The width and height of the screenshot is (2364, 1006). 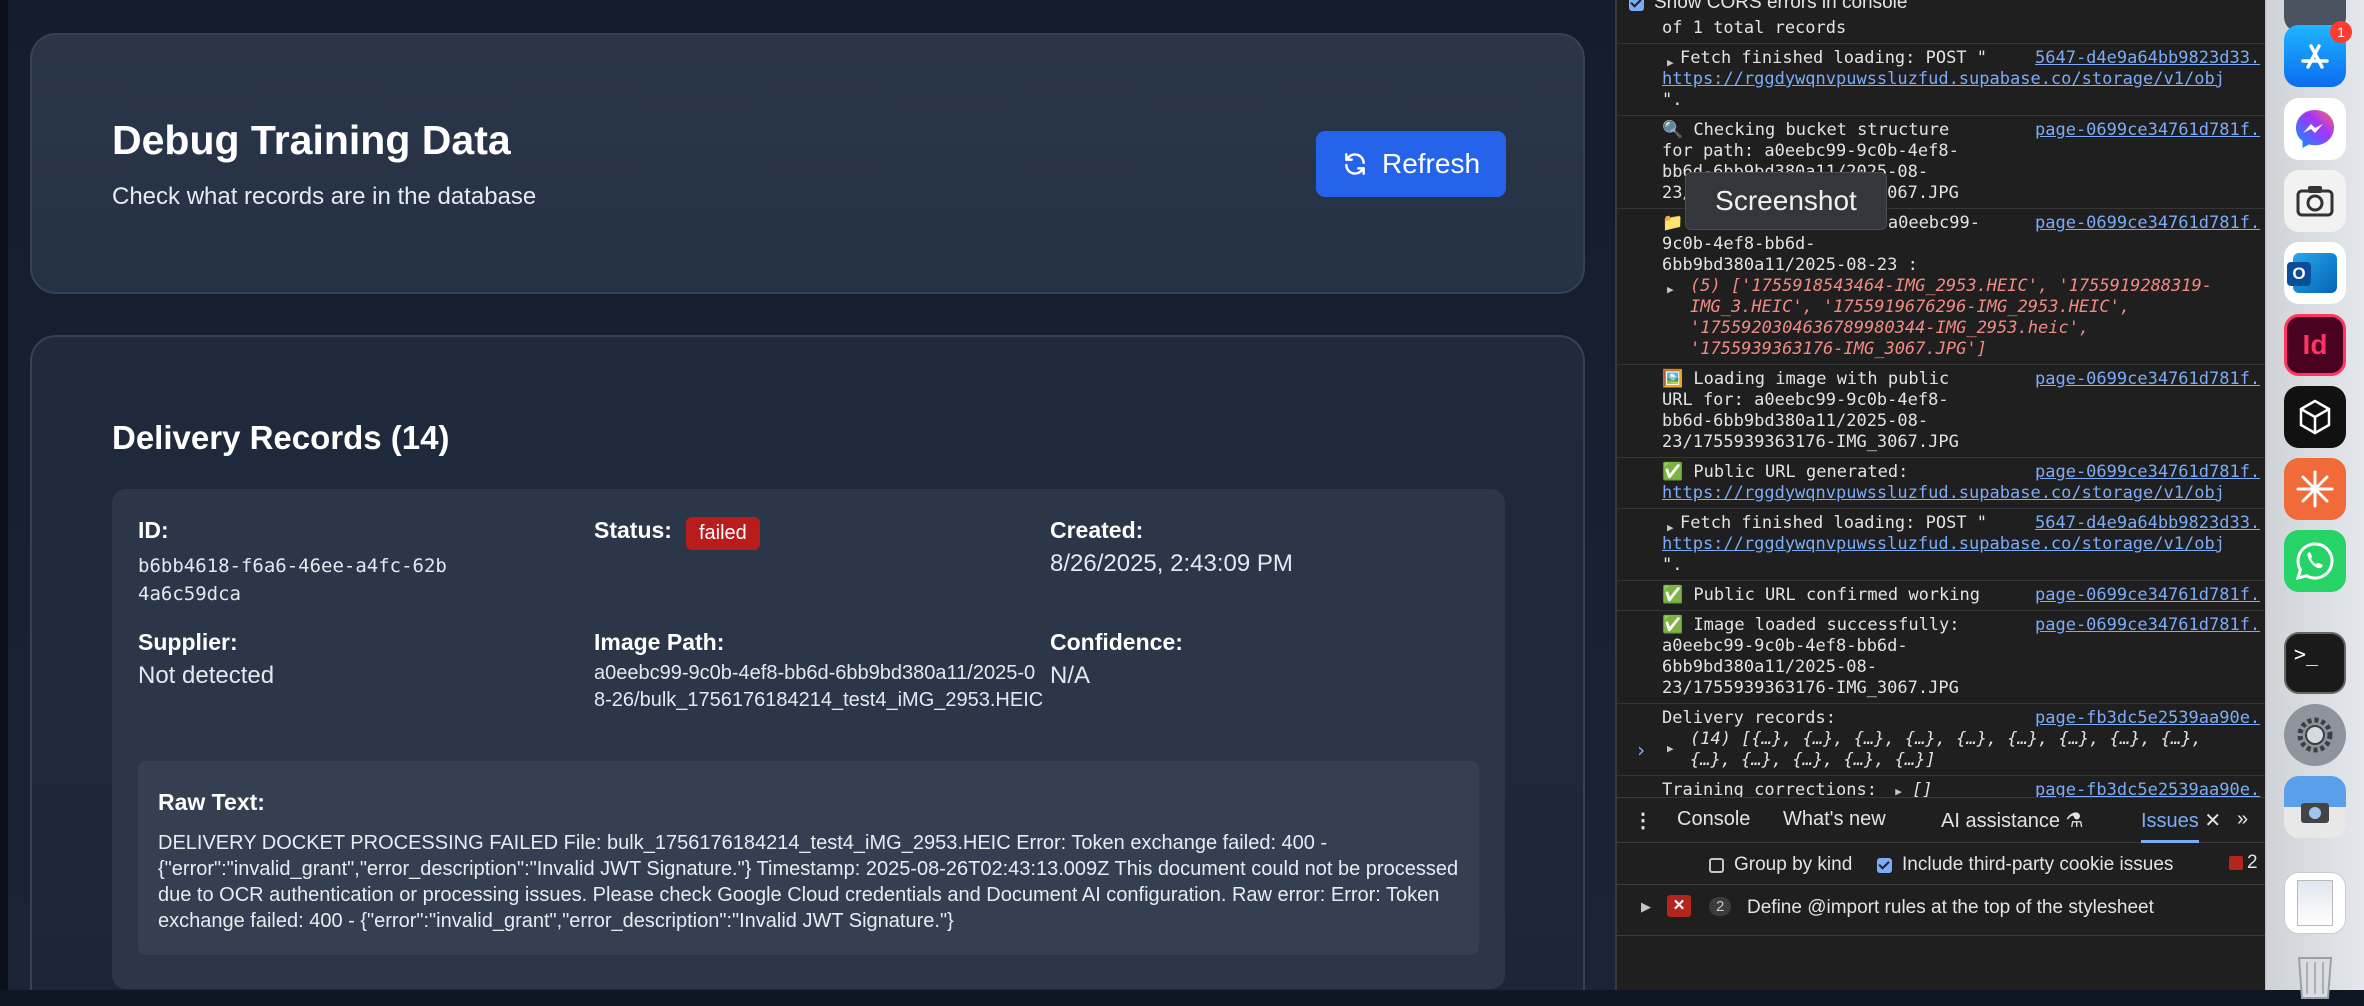 What do you see at coordinates (1785, 472) in the screenshot?
I see `log-text: ✅ Public URL generated:` at bounding box center [1785, 472].